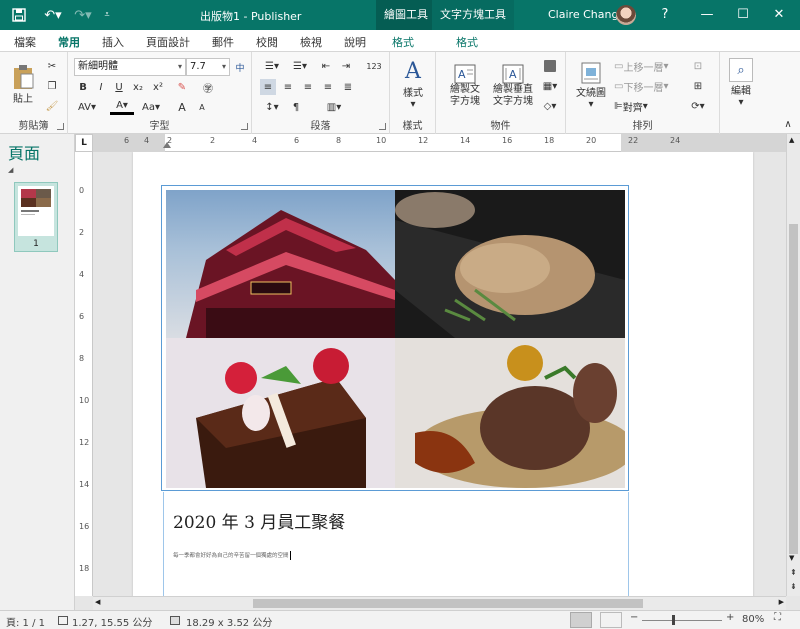 This screenshot has height=629, width=800. I want to click on numbering-icon: ☰▾, so click(300, 66).